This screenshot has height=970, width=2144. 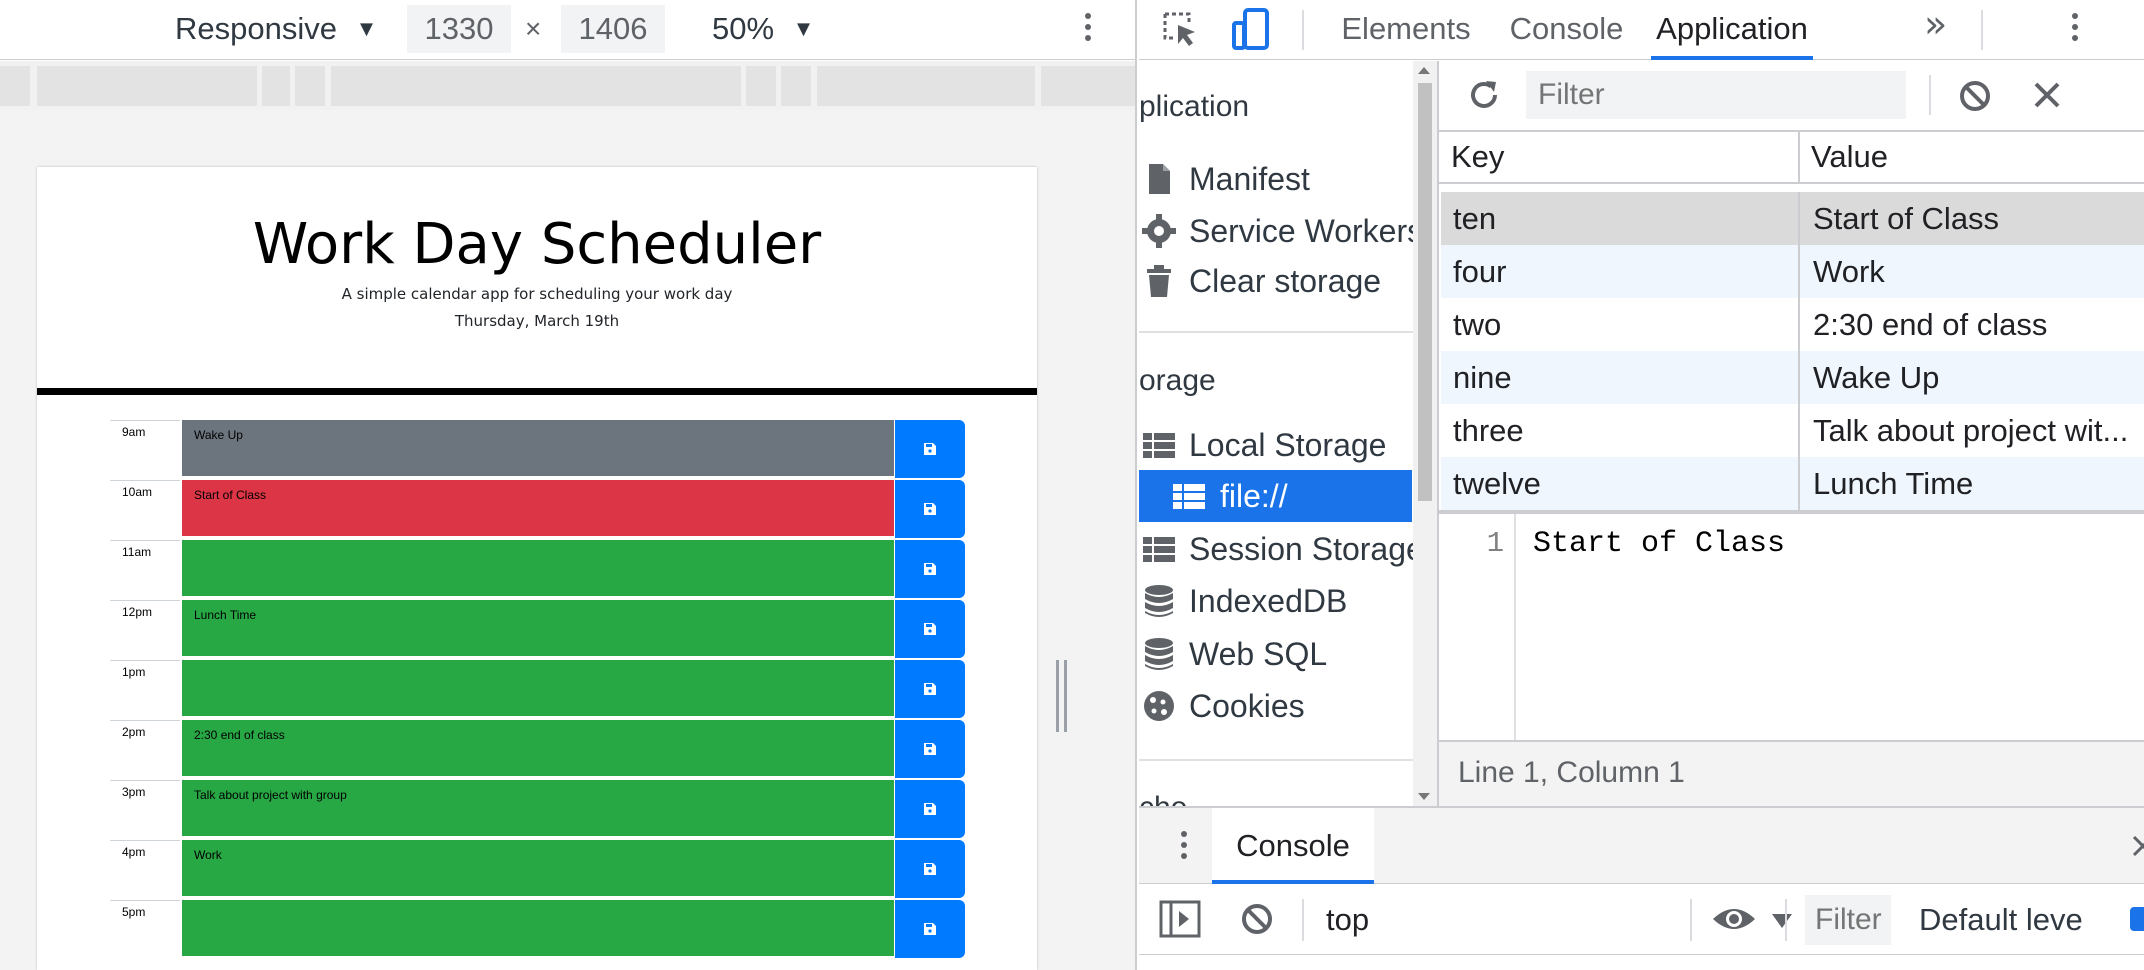 What do you see at coordinates (2137, 919) in the screenshot?
I see `settings-gear-icon` at bounding box center [2137, 919].